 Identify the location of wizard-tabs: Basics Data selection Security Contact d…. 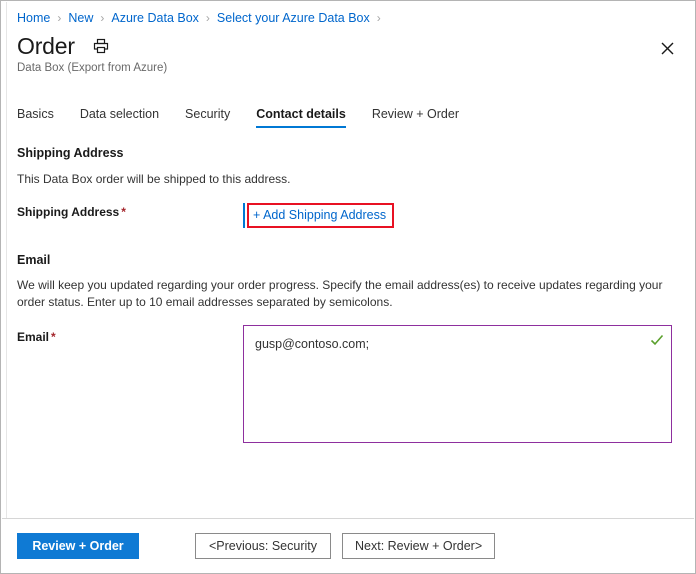
(251, 120).